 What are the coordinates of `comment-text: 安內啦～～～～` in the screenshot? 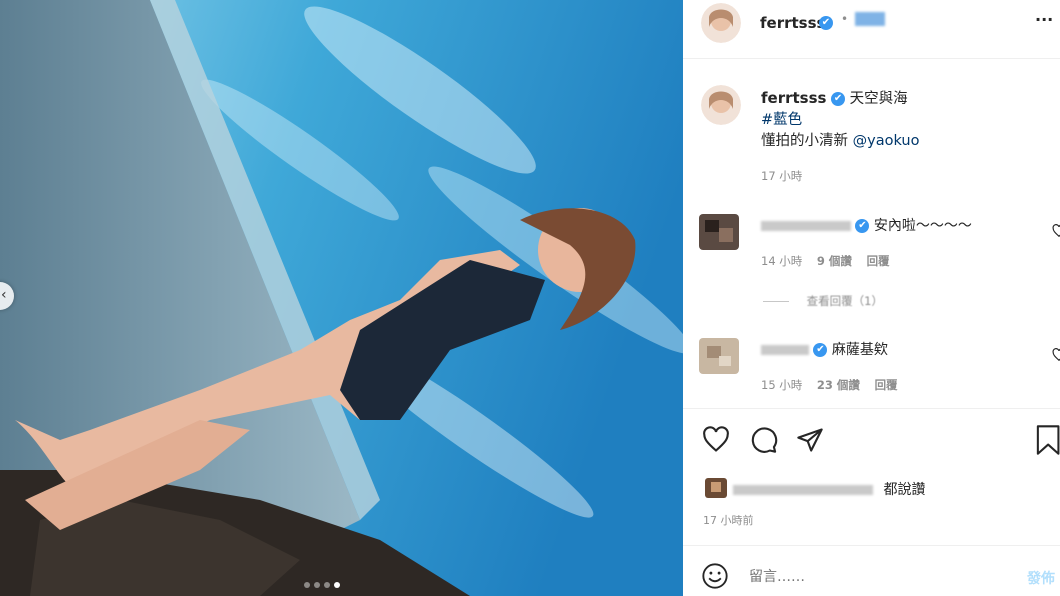 It's located at (922, 226).